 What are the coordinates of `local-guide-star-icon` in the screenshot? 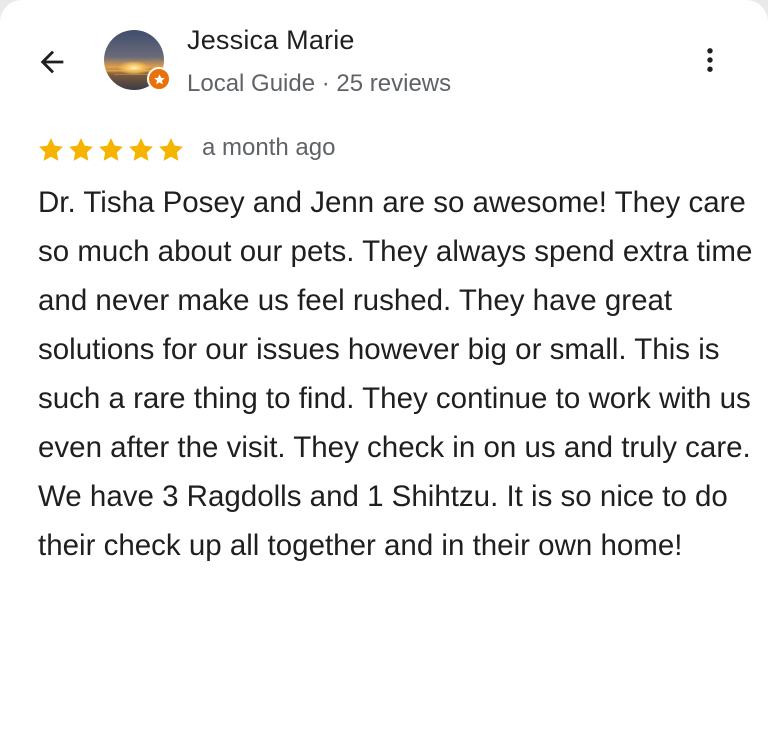 It's located at (159, 78).